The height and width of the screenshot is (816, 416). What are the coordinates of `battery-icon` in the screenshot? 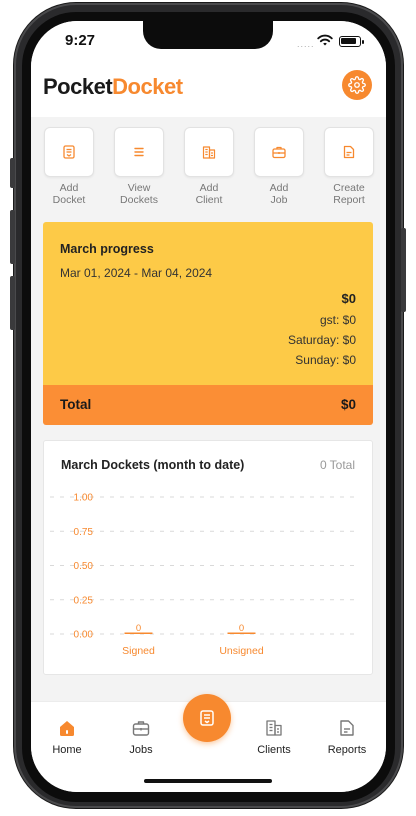 It's located at (351, 41).